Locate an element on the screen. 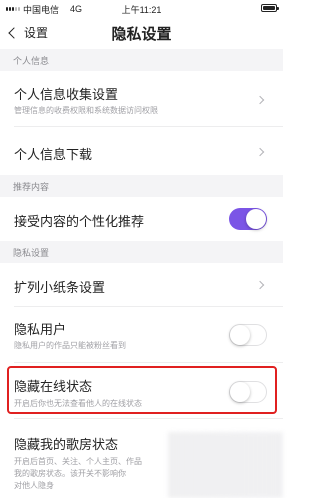 This screenshot has height=498, width=320. row-private-user: 隐私用户 隐私用户的作品只能被粉丝看到 is located at coordinates (141, 335).